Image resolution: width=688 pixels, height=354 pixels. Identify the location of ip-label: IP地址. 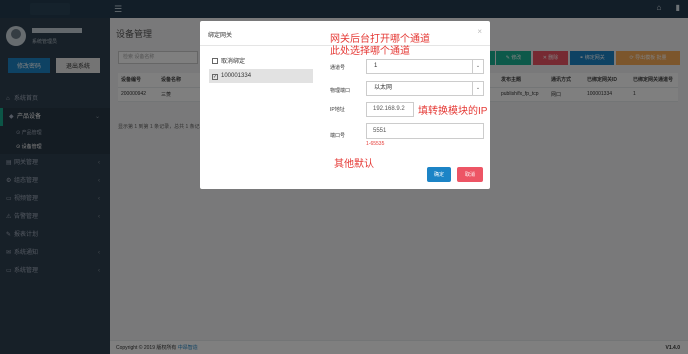
(337, 110).